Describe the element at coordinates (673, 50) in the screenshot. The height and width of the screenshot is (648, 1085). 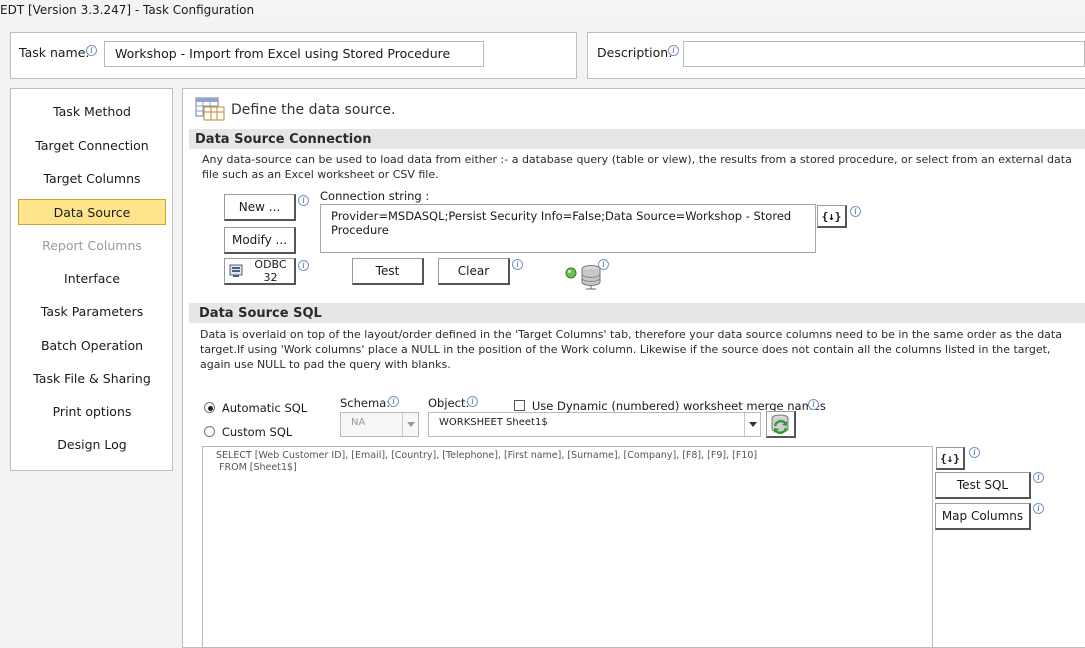
I see `description-info-icon: i` at that location.